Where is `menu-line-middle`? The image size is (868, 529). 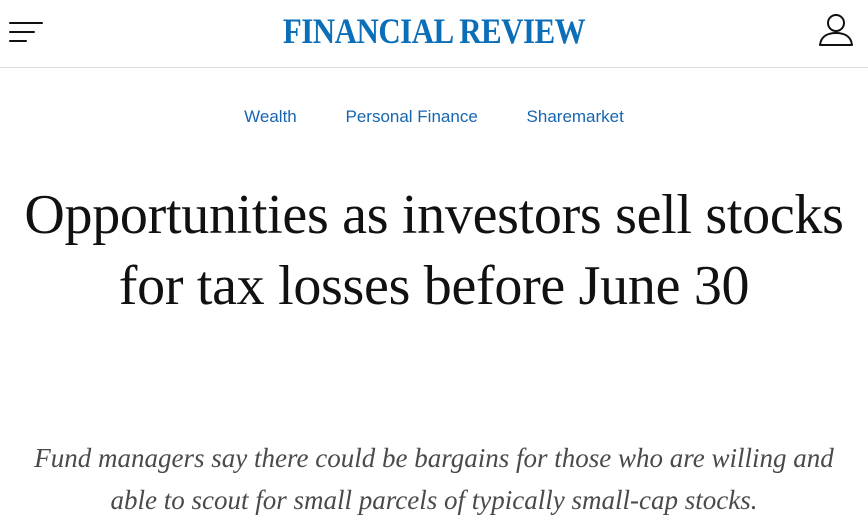 menu-line-middle is located at coordinates (22, 32).